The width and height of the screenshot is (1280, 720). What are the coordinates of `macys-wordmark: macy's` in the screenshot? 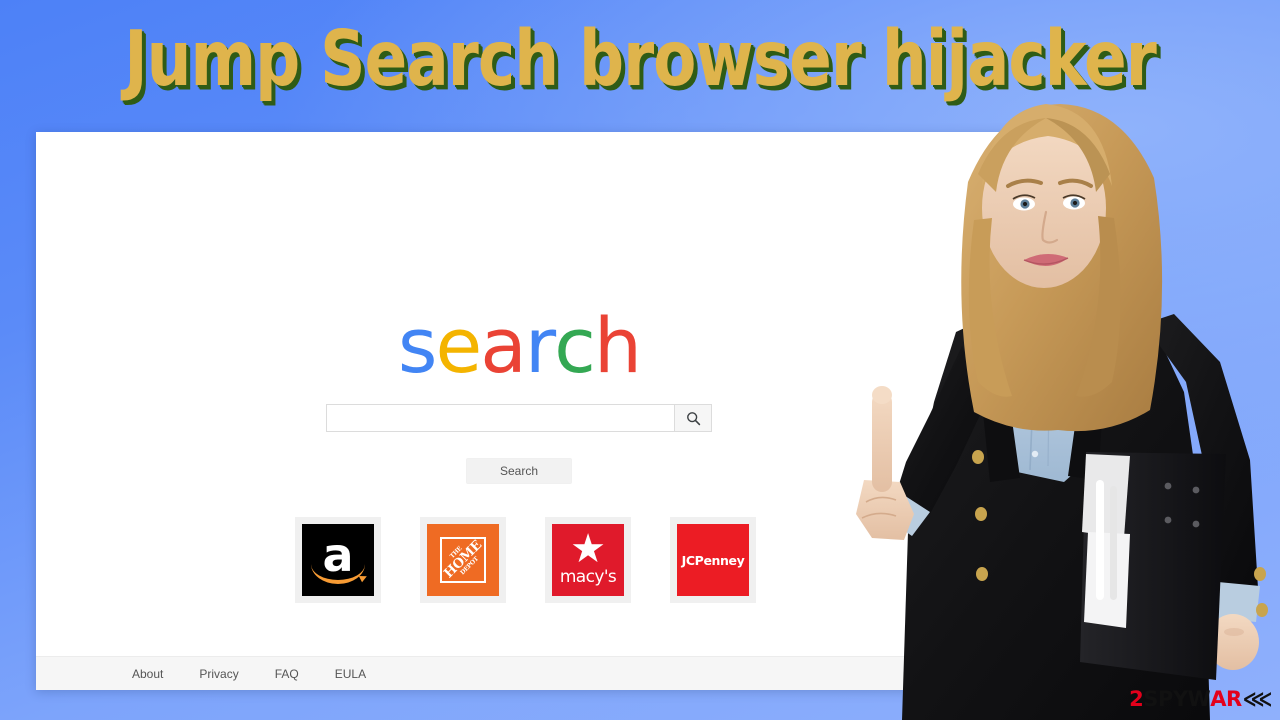 It's located at (588, 576).